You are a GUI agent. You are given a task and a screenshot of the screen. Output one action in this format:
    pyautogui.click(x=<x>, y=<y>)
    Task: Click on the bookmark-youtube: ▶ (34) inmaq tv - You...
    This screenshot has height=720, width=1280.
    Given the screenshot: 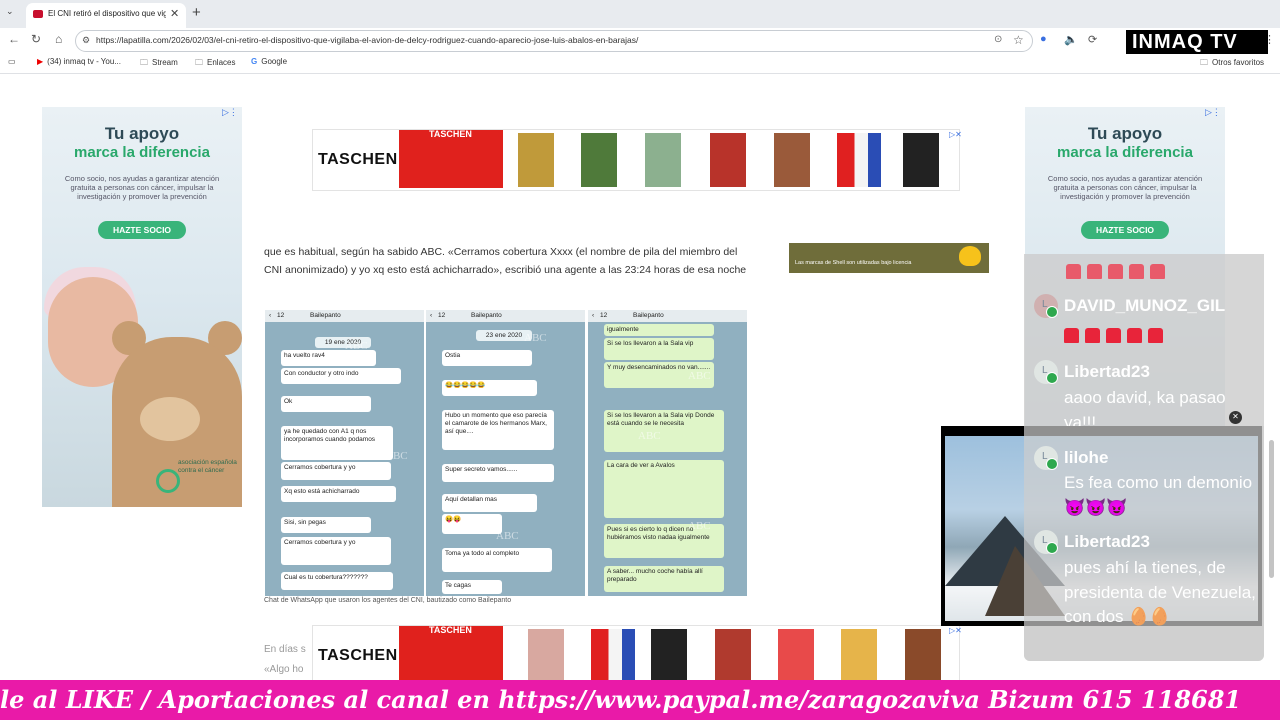 What is the action you would take?
    pyautogui.click(x=79, y=61)
    